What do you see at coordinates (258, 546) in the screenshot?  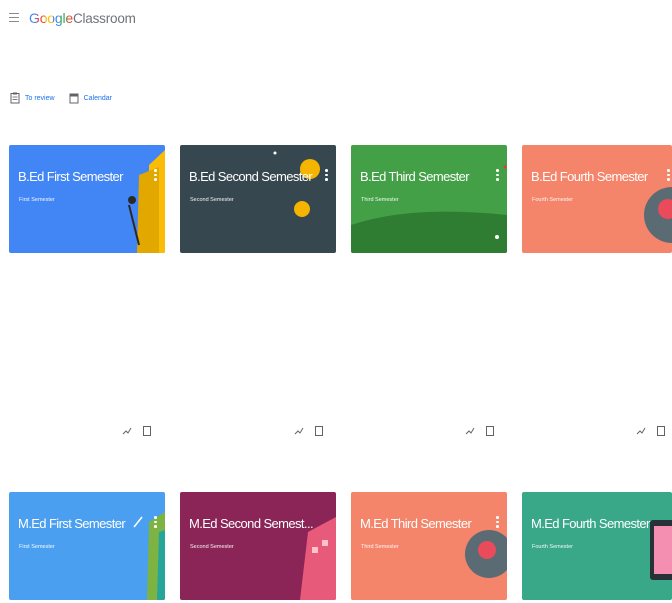 I see `class-card-med-second: M.Ed Second Semest... Second Semester` at bounding box center [258, 546].